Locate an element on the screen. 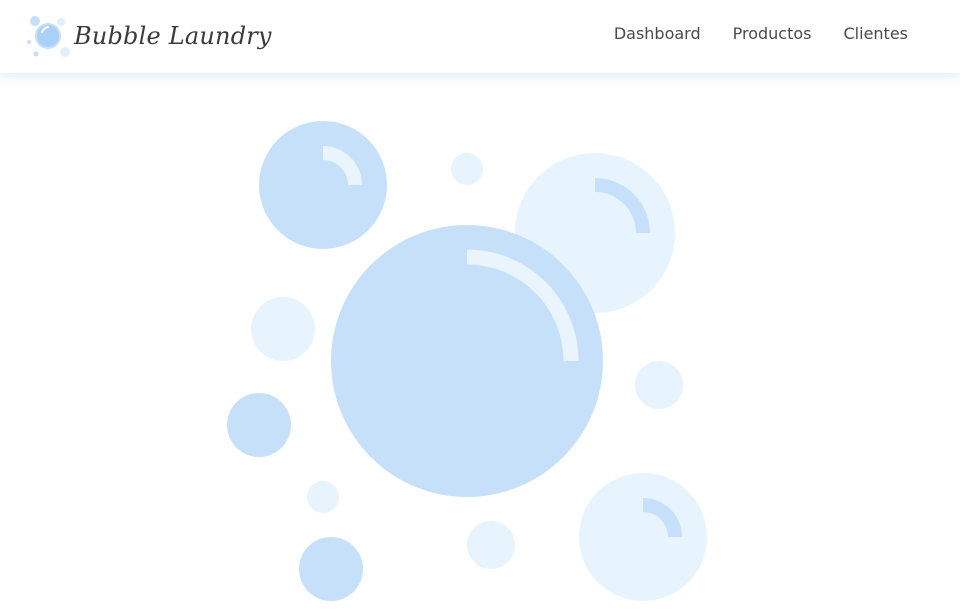 The height and width of the screenshot is (614, 960). nav-link-productos: Productos is located at coordinates (772, 33).